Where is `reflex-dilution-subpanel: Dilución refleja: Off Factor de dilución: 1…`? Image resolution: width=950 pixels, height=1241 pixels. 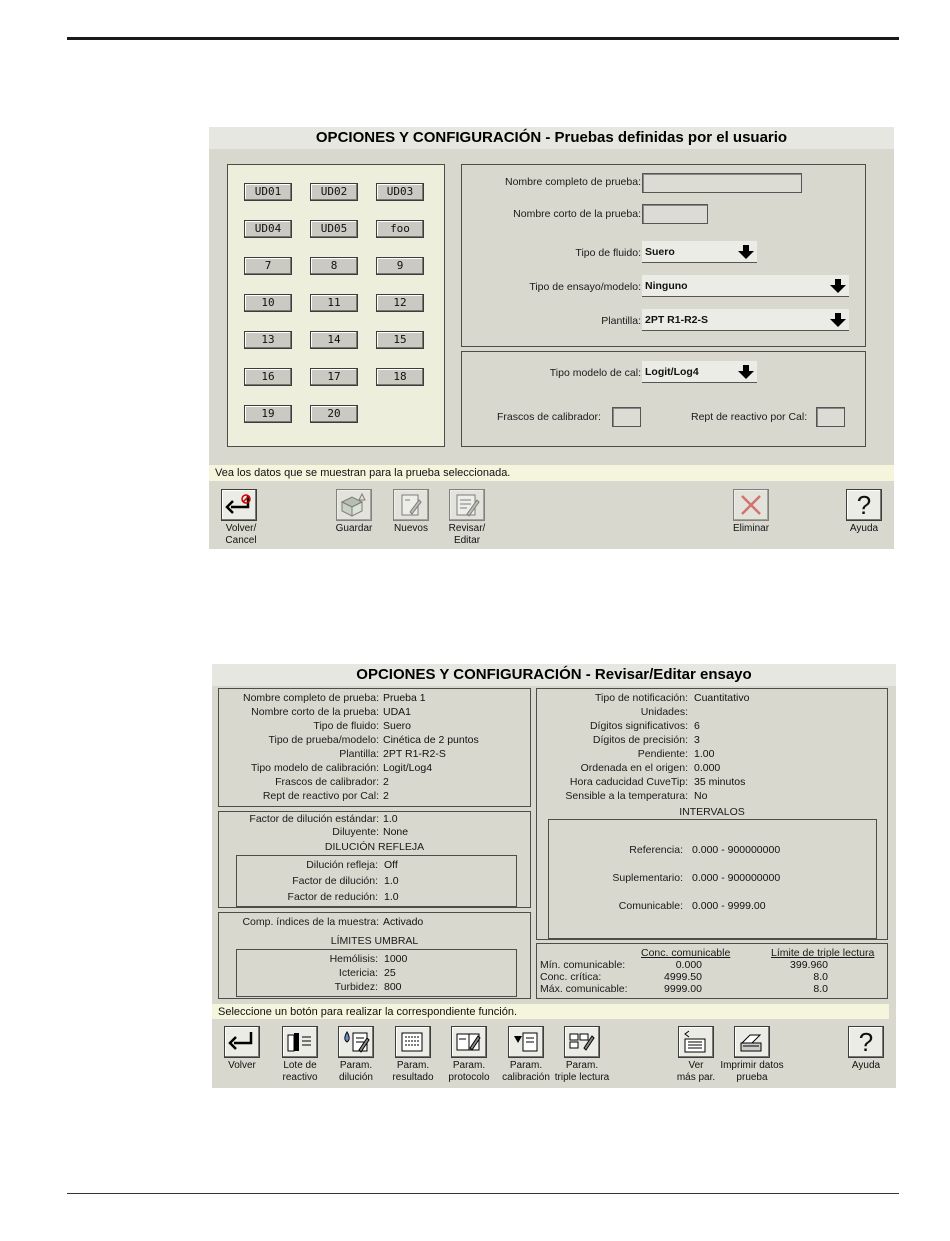 reflex-dilution-subpanel: Dilución refleja: Off Factor de dilución: 1… is located at coordinates (376, 881).